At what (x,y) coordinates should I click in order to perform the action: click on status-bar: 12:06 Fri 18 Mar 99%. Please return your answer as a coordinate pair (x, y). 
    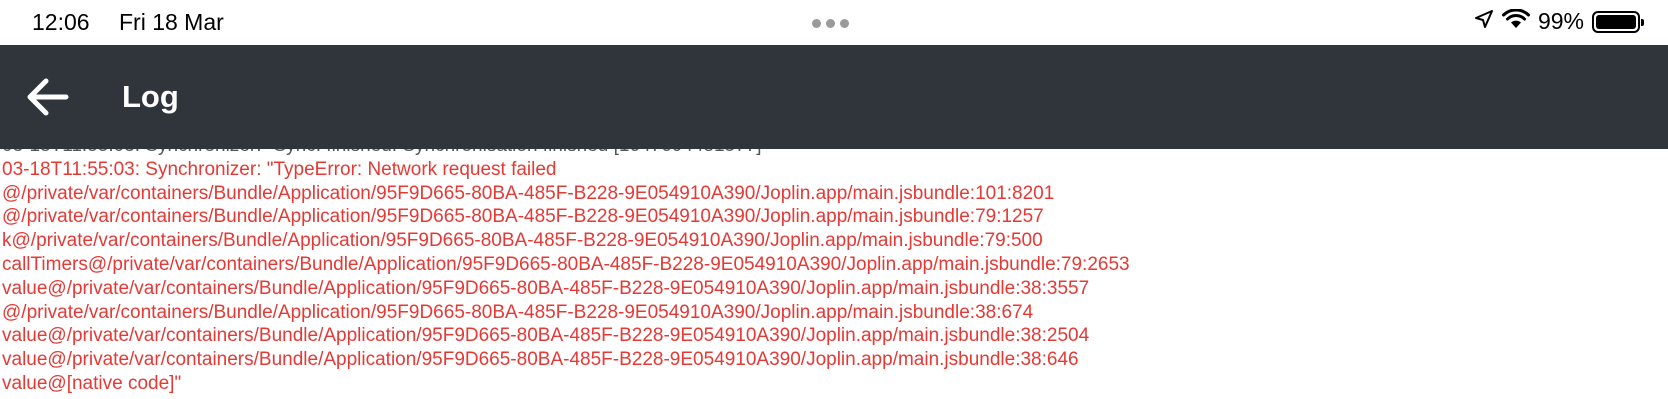
    Looking at the image, I should click on (834, 22).